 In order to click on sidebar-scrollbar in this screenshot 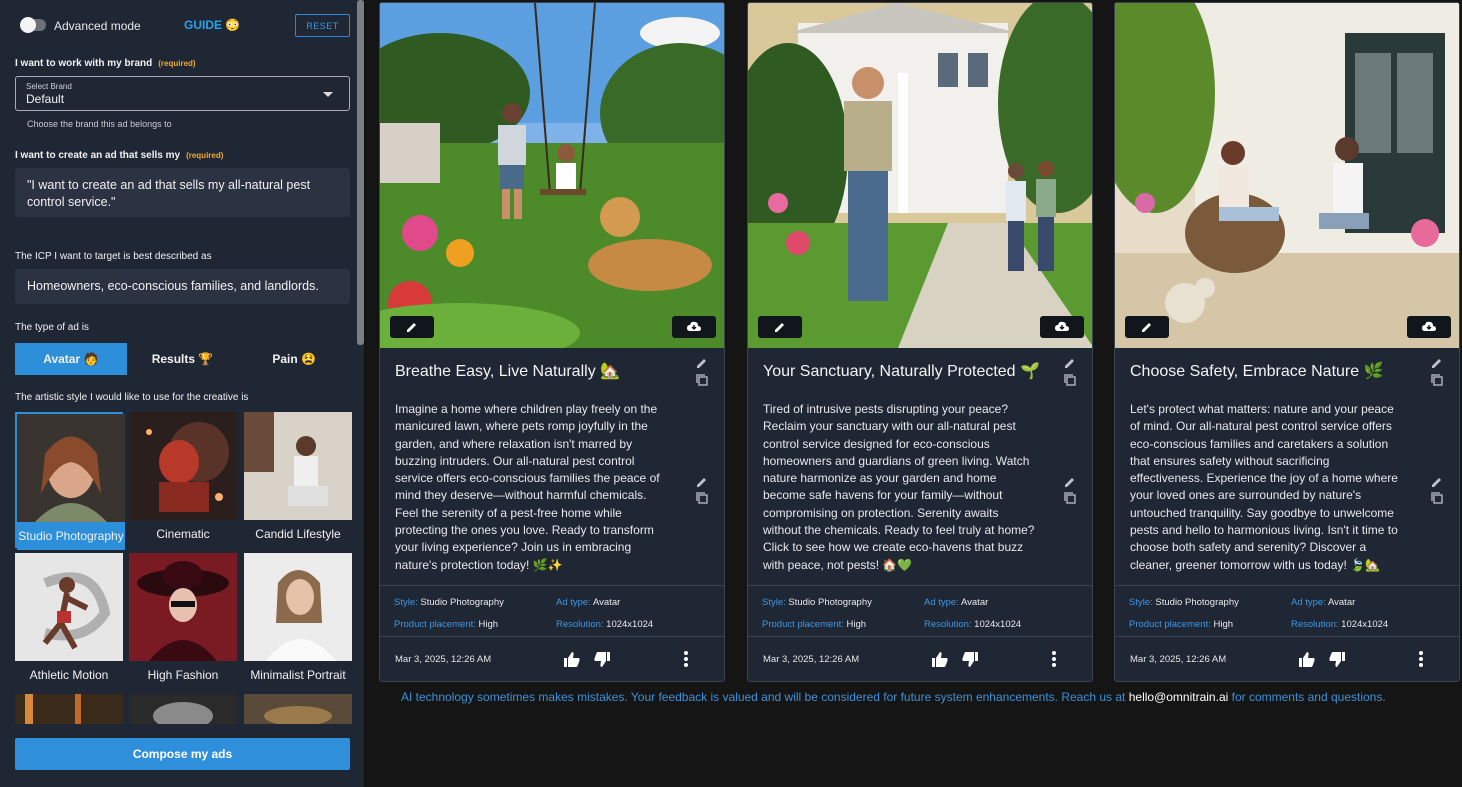, I will do `click(360, 172)`.